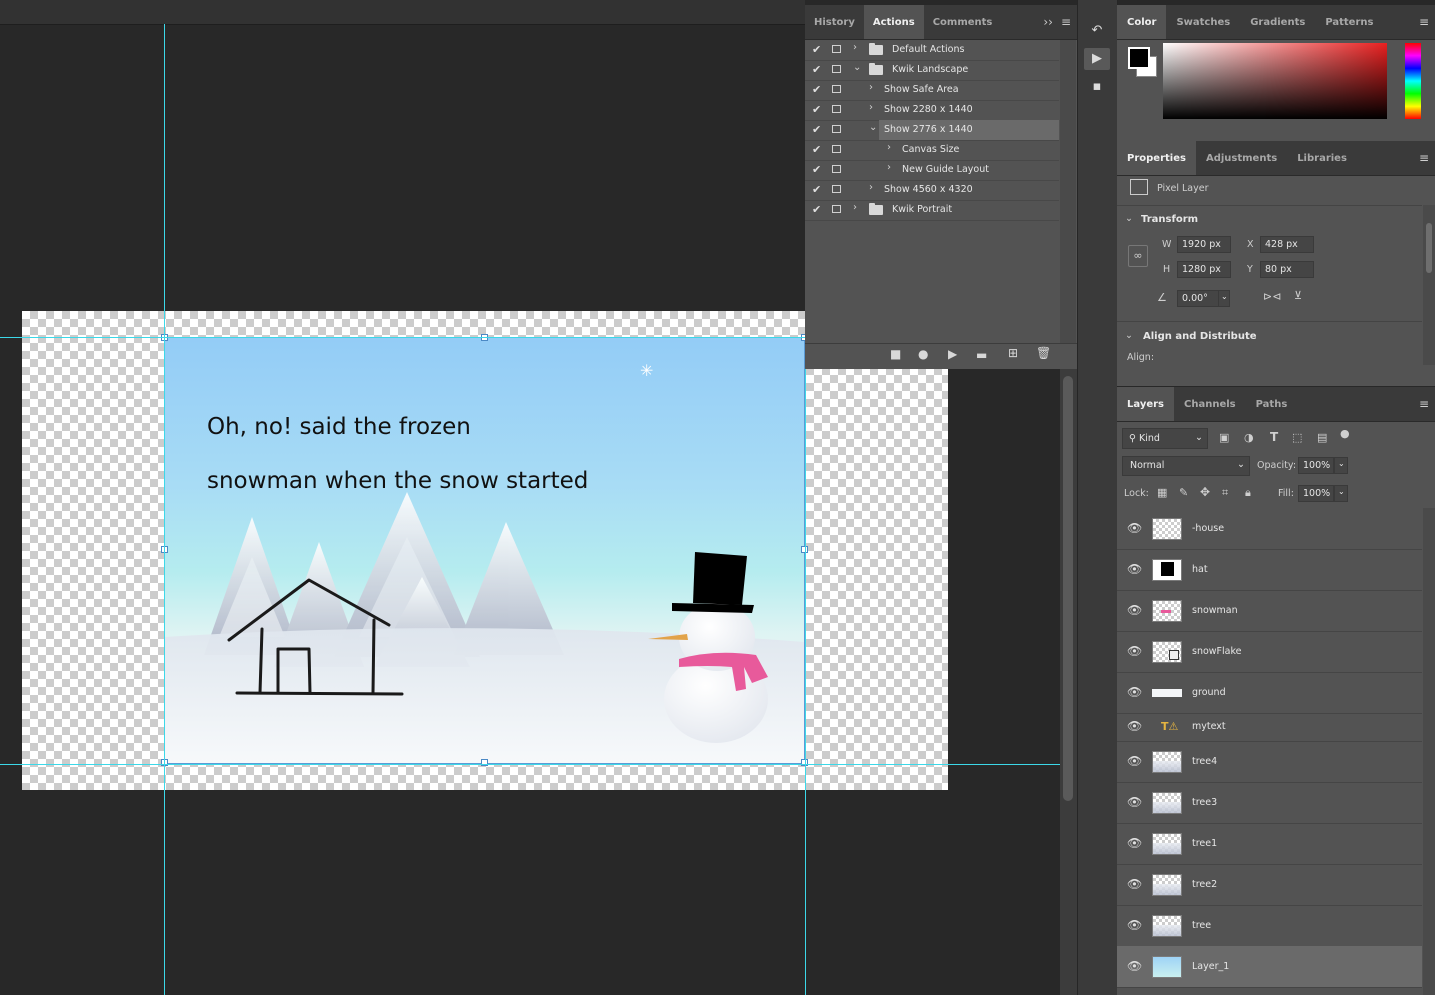  What do you see at coordinates (1043, 353) in the screenshot?
I see `trash-icon: 🗑` at bounding box center [1043, 353].